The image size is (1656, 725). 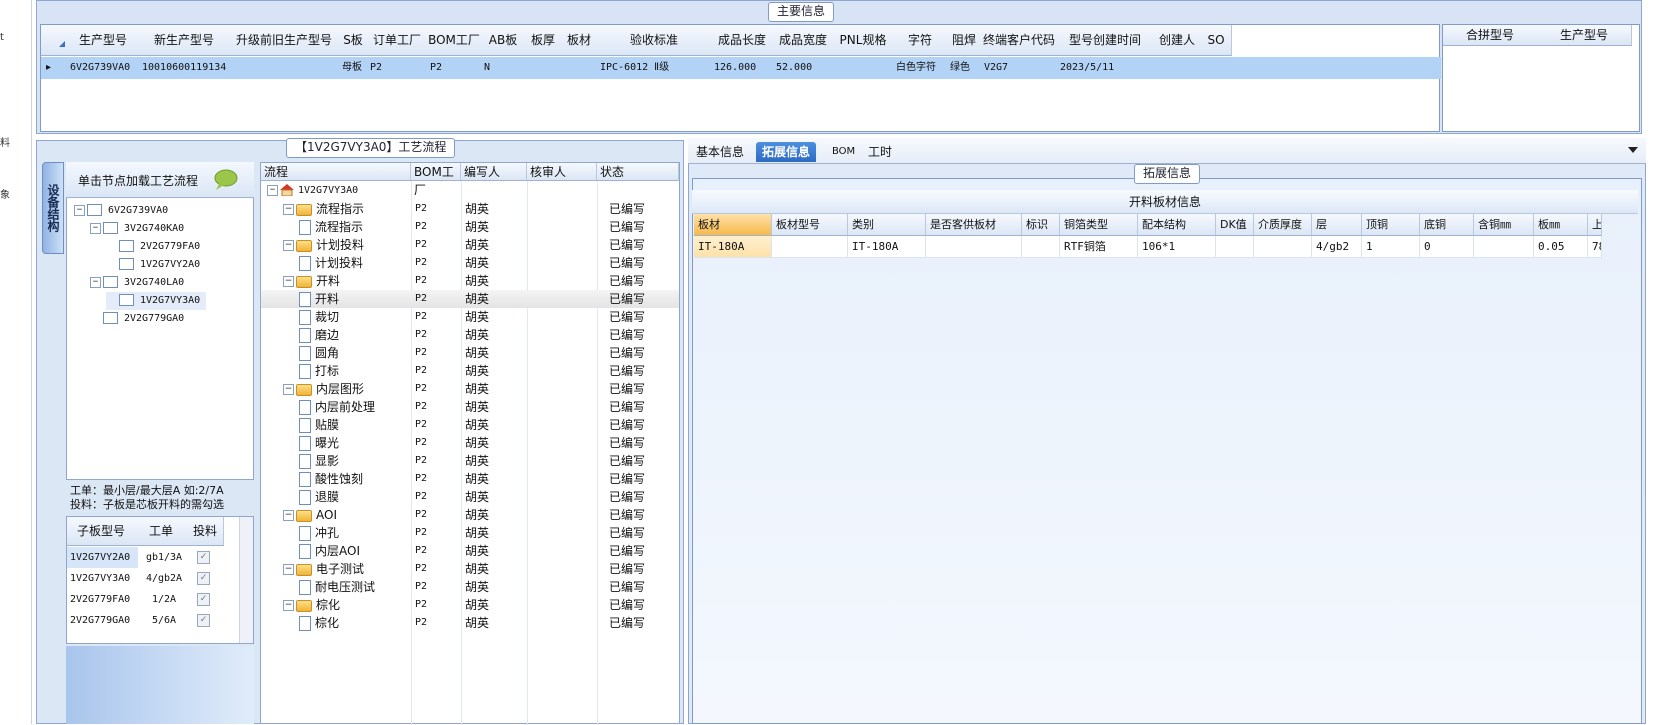 I want to click on process-row: 内层前处理 P2 胡英 已编写, so click(x=470, y=407).